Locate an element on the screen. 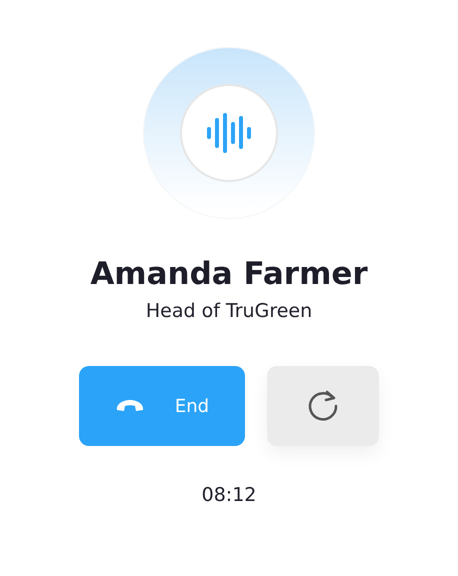 This screenshot has width=458, height=576. refresh-button is located at coordinates (323, 406).